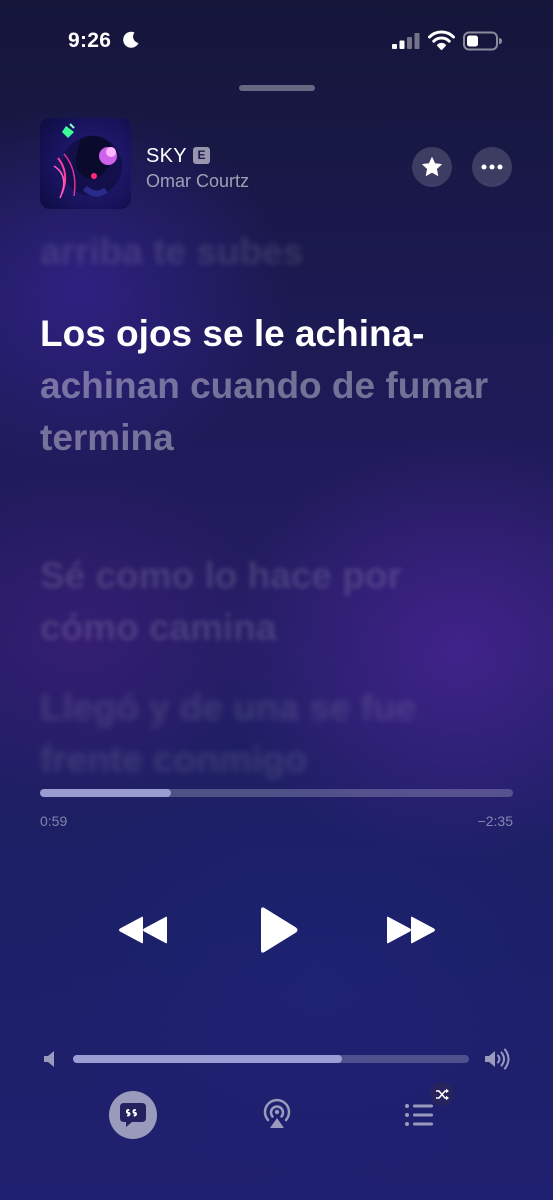 The height and width of the screenshot is (1200, 553). I want to click on speaker-high-icon, so click(497, 1059).